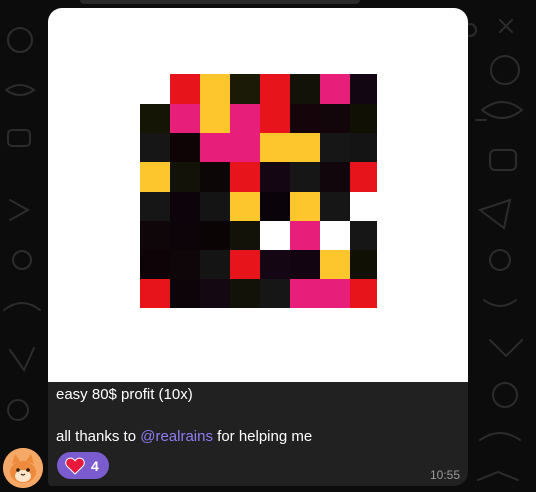 Image resolution: width=536 pixels, height=492 pixels. What do you see at coordinates (444, 475) in the screenshot?
I see `message-time: 10:55` at bounding box center [444, 475].